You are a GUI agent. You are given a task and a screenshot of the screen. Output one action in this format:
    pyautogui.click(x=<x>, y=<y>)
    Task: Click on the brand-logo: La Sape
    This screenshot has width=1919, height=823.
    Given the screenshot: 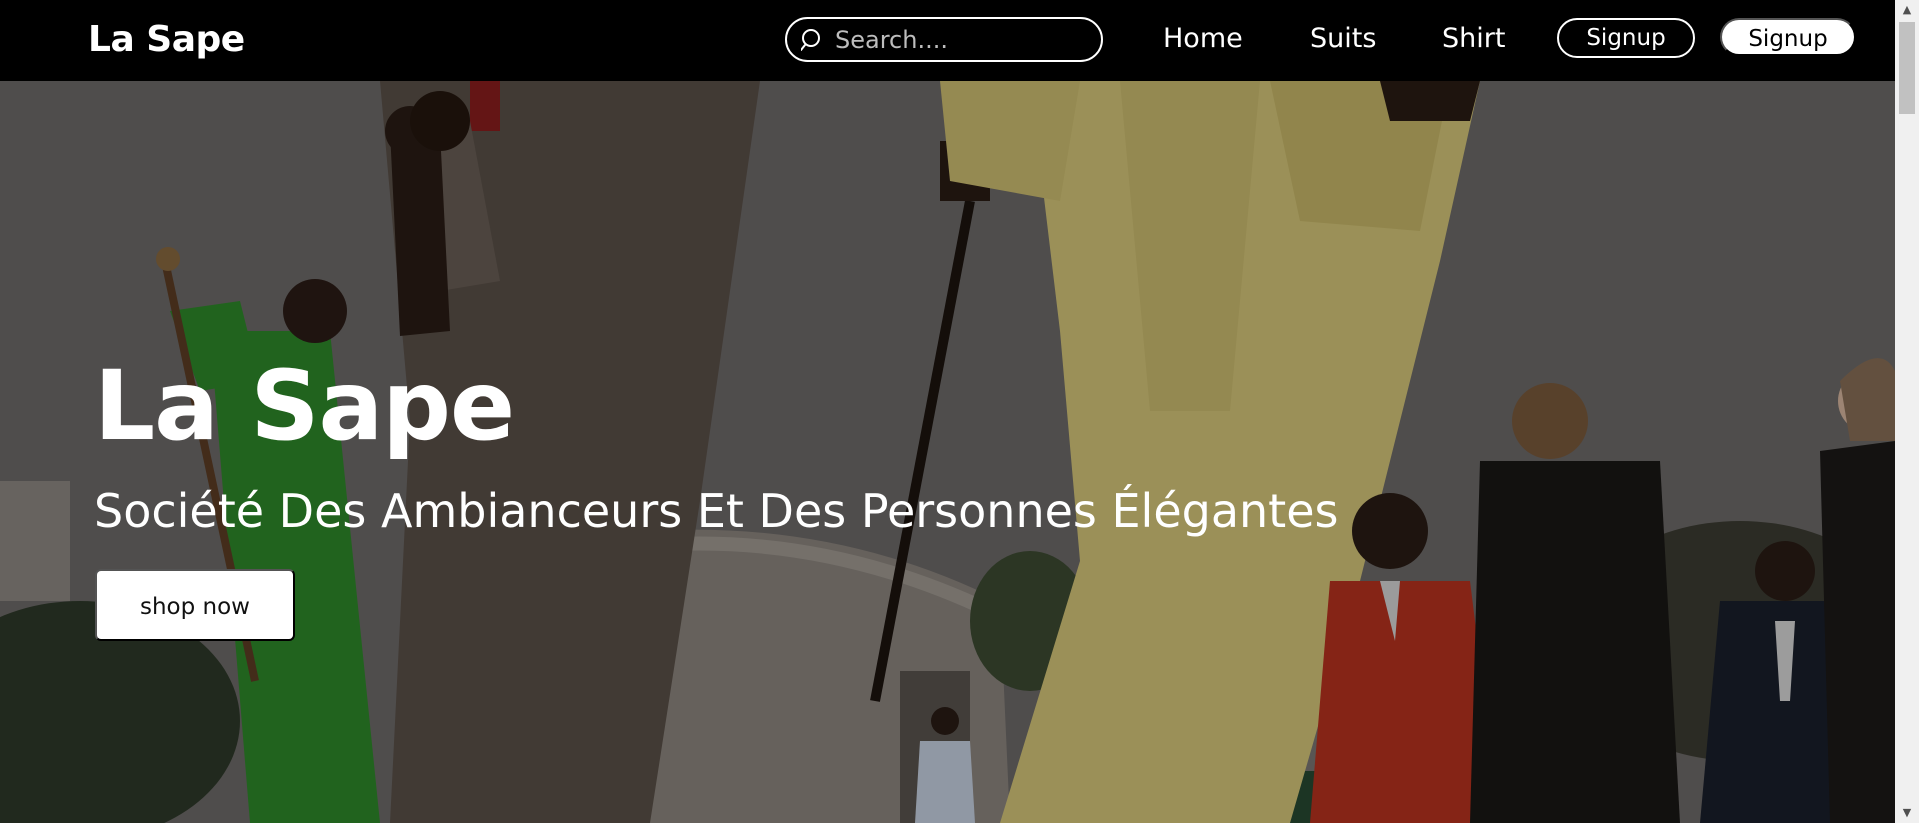 What is the action you would take?
    pyautogui.click(x=166, y=40)
    